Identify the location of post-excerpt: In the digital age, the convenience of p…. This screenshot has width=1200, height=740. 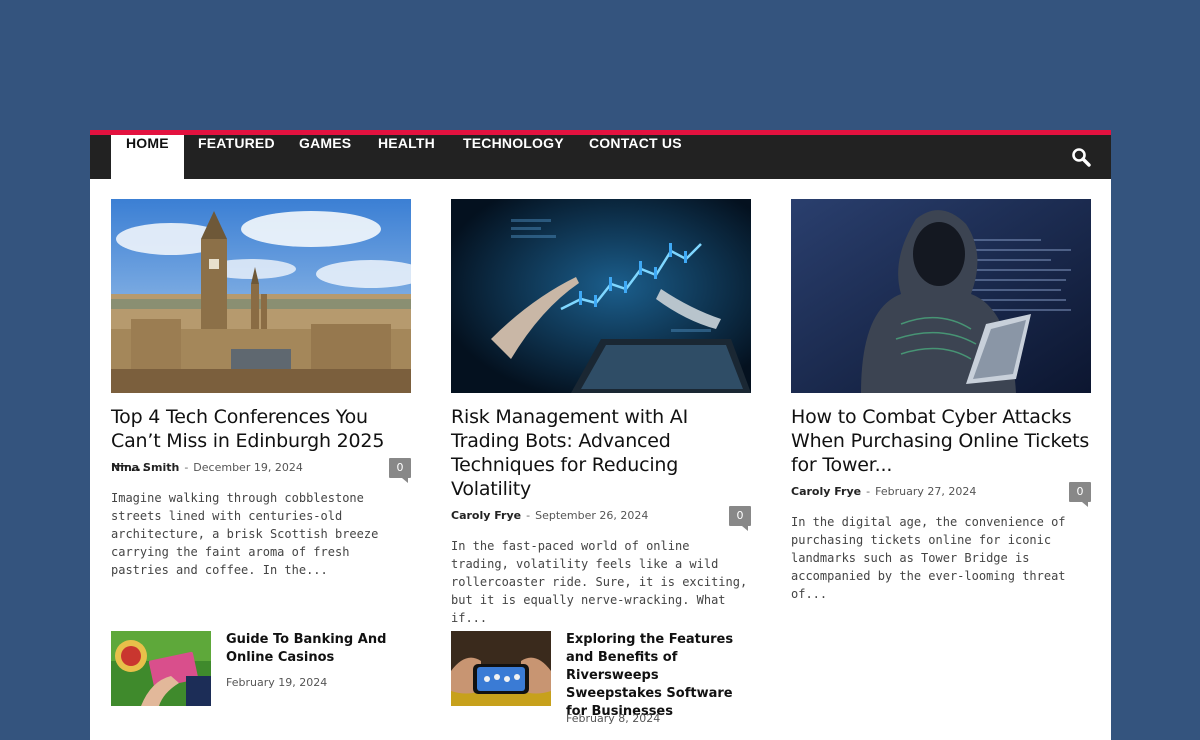
(928, 558).